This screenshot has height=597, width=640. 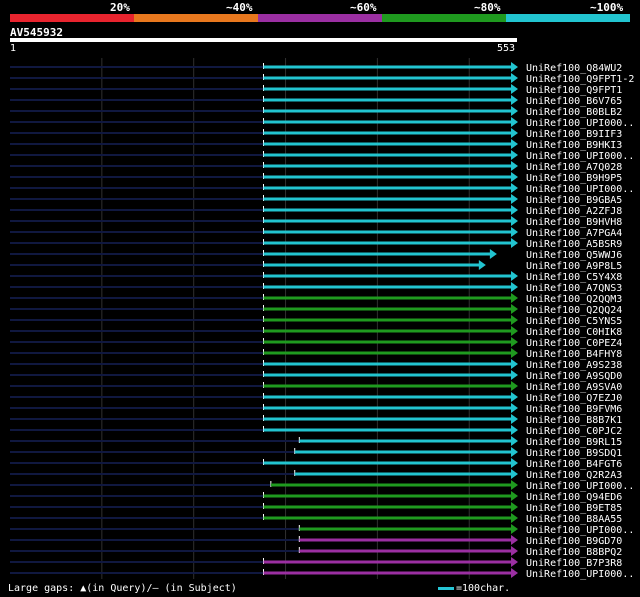 What do you see at coordinates (574, 541) in the screenshot?
I see `hit-label: UniRef100_B9GD70` at bounding box center [574, 541].